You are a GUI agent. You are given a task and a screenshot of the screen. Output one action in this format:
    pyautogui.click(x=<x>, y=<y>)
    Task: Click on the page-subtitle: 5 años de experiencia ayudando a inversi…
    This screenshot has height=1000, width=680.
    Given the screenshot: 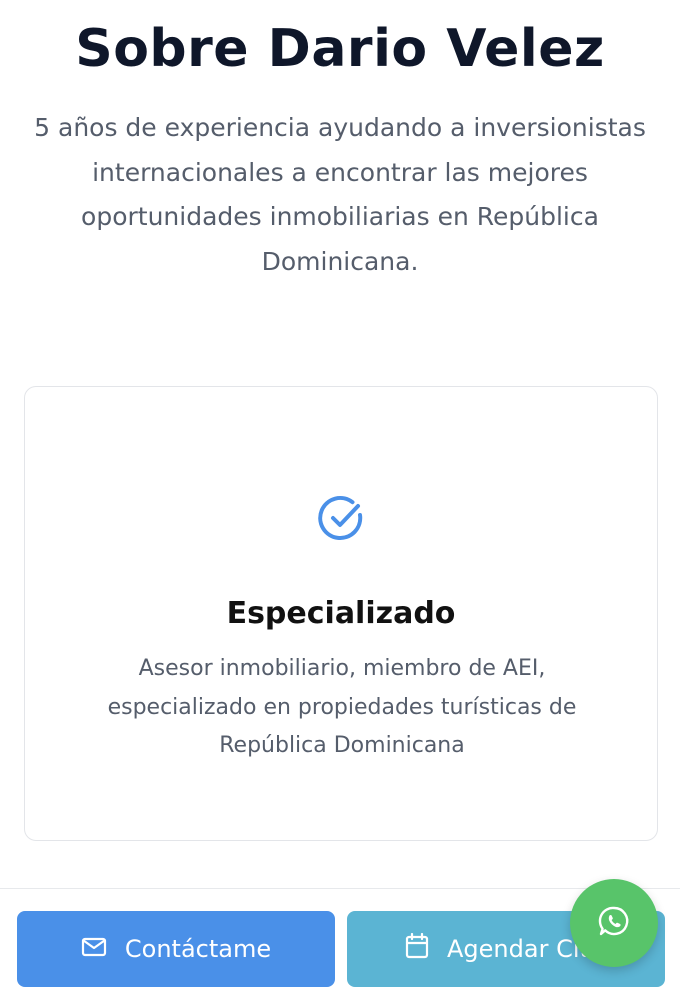 What is the action you would take?
    pyautogui.click(x=340, y=194)
    